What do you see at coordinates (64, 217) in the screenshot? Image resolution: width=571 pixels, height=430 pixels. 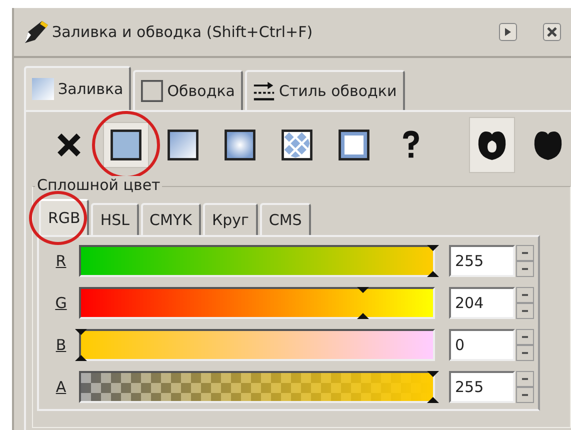 I see `color-mode-tab: RGB` at bounding box center [64, 217].